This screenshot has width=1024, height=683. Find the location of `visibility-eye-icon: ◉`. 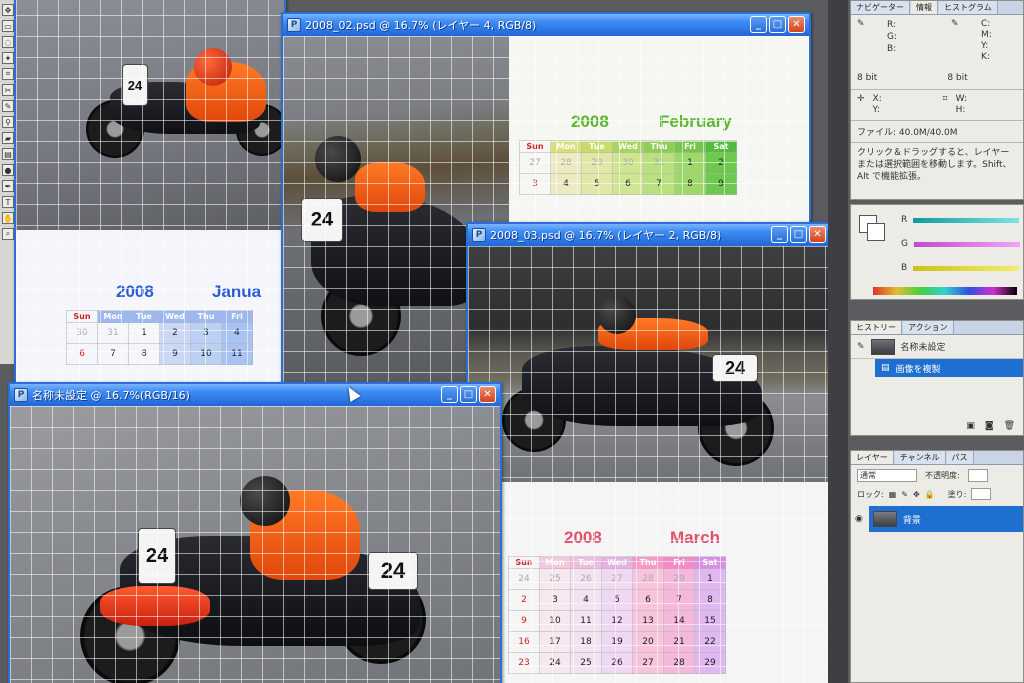

visibility-eye-icon: ◉ is located at coordinates (859, 519).